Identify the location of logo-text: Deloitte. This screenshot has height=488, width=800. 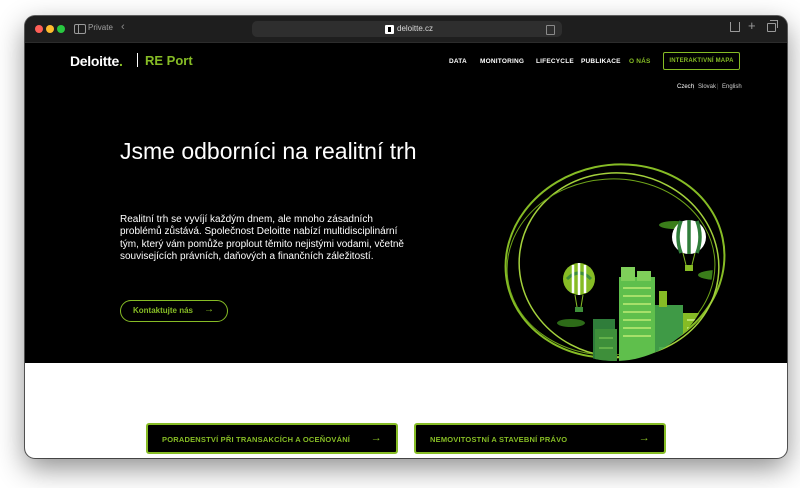
(94, 61).